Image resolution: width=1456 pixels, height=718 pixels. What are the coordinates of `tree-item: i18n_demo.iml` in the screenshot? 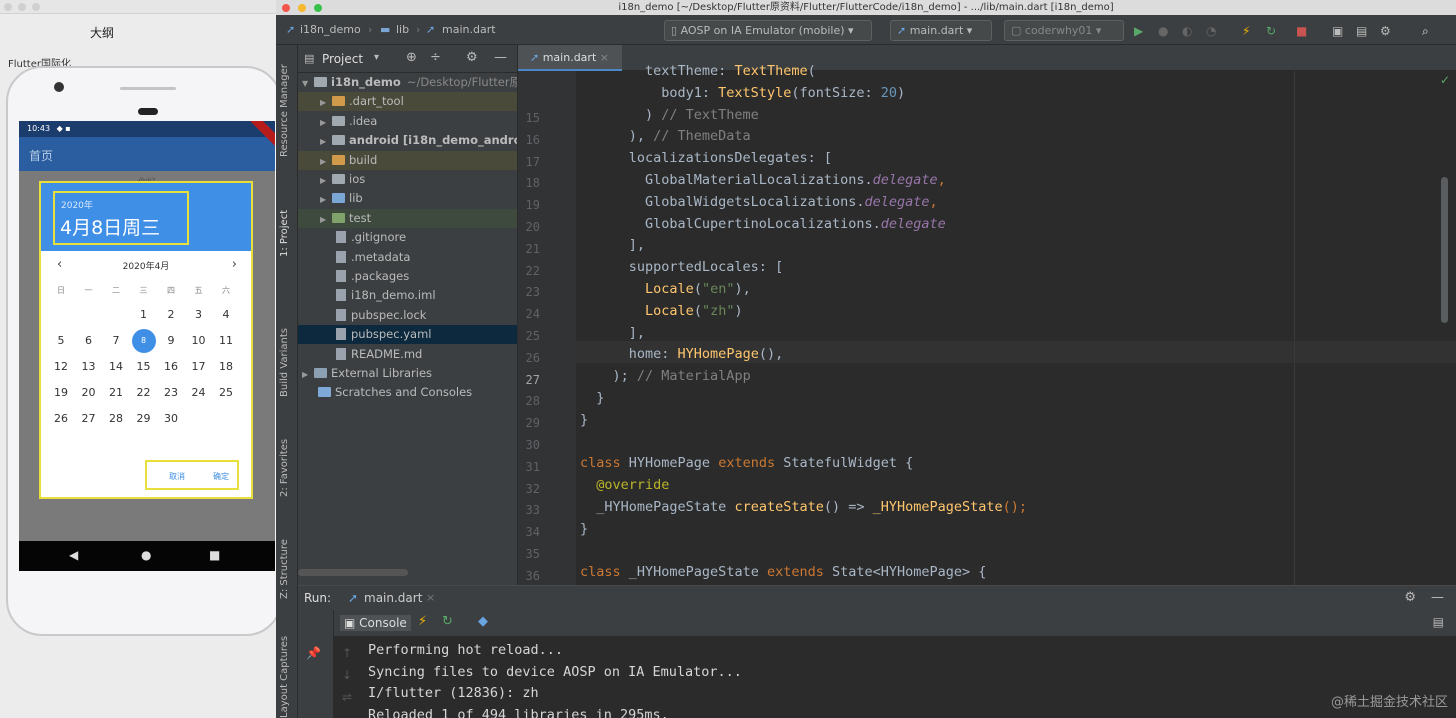 It's located at (407, 295).